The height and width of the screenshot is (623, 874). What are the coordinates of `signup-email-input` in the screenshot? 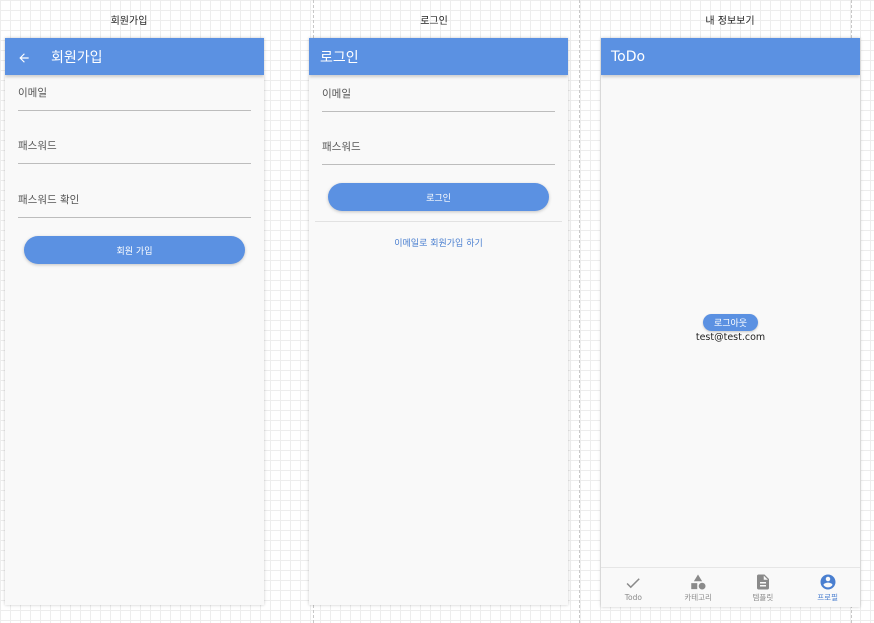 It's located at (134, 93).